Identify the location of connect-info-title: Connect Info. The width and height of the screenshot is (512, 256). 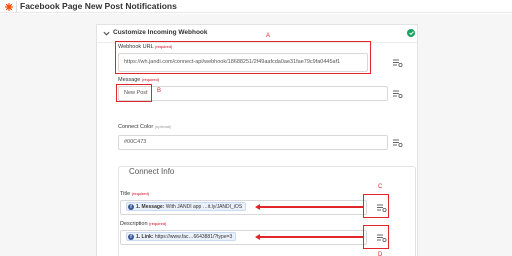
(152, 171).